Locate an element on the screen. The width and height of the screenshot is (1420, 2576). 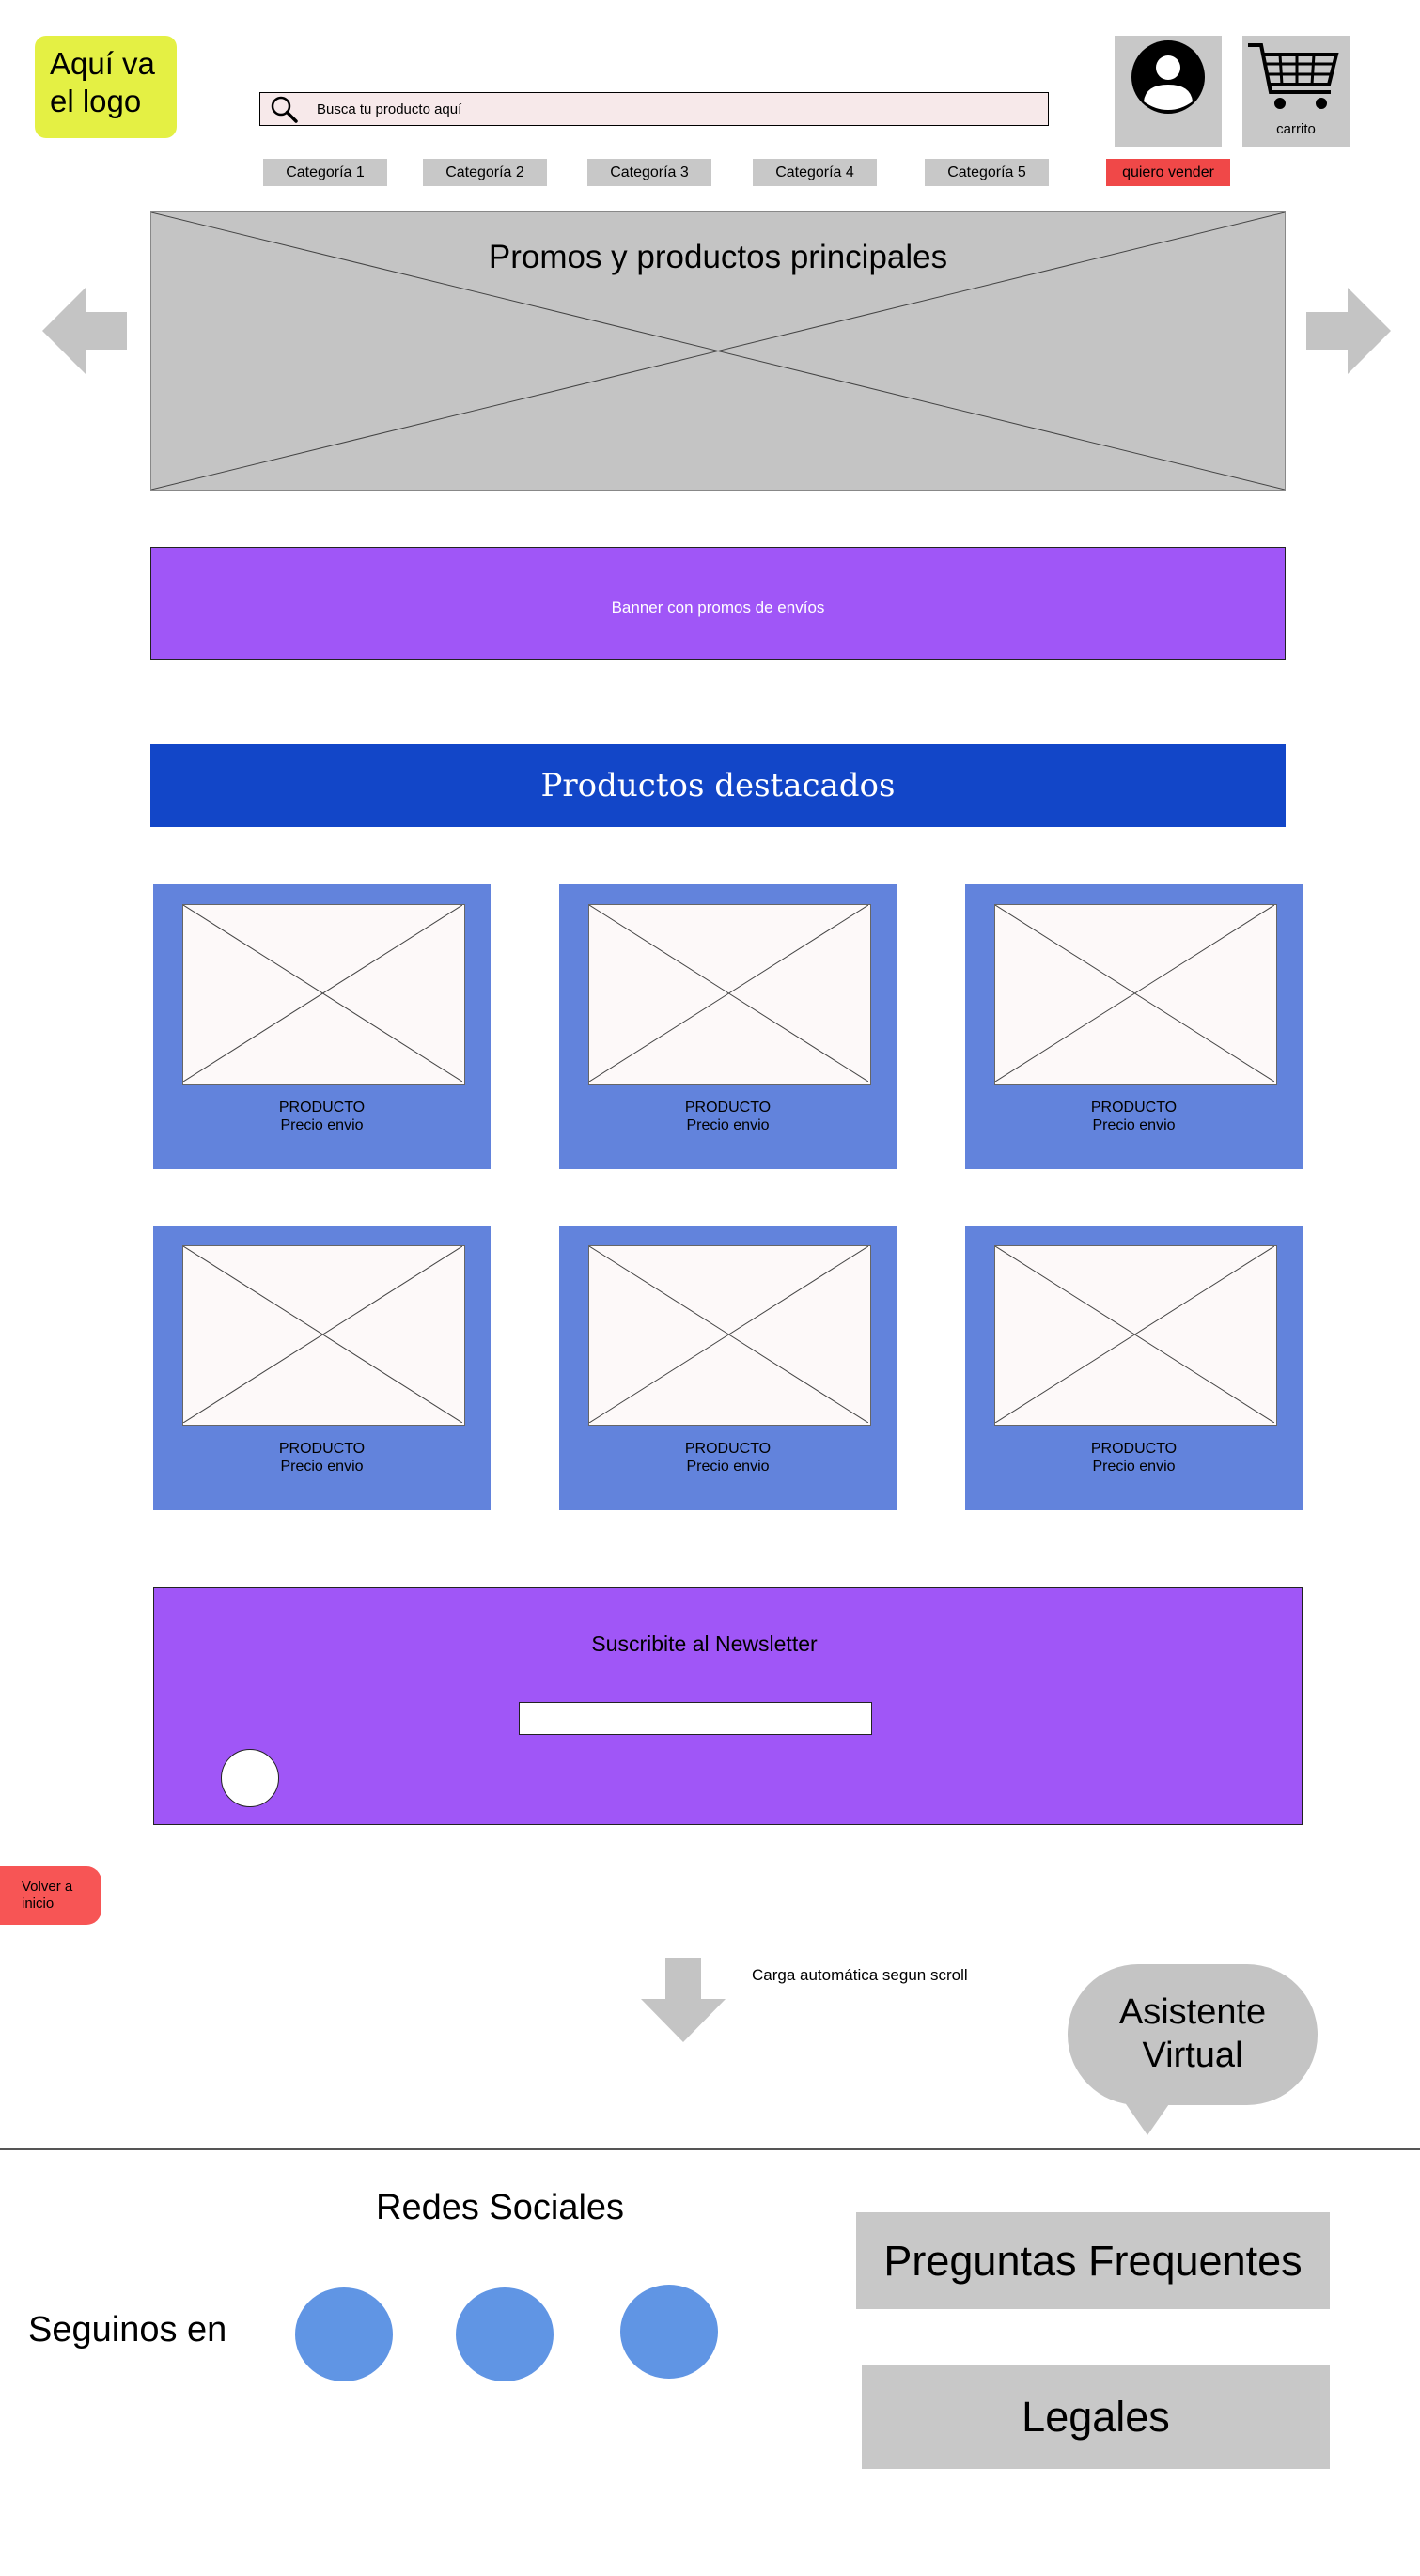
scroll-down-arrow-icon is located at coordinates (683, 2002).